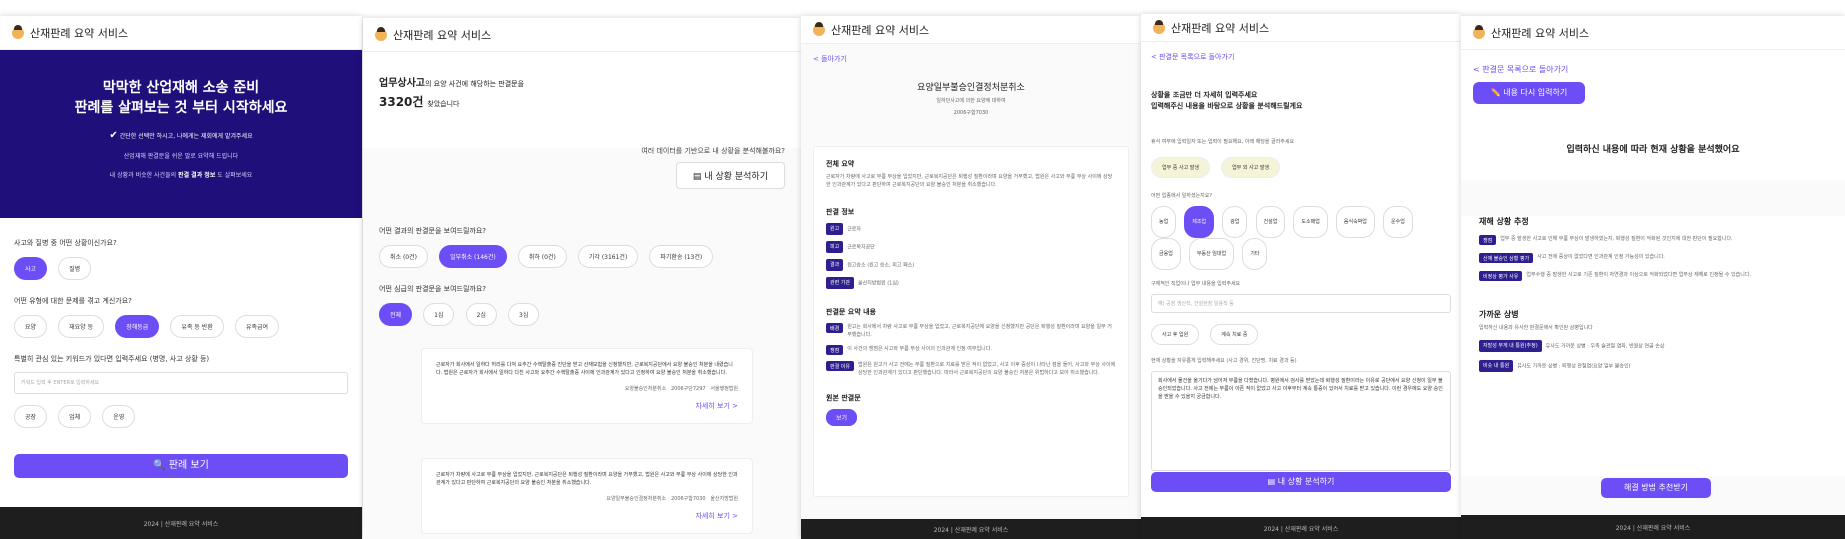  Describe the element at coordinates (1211, 254) in the screenshot. I see `option-industry: 부동산 임대업` at that location.